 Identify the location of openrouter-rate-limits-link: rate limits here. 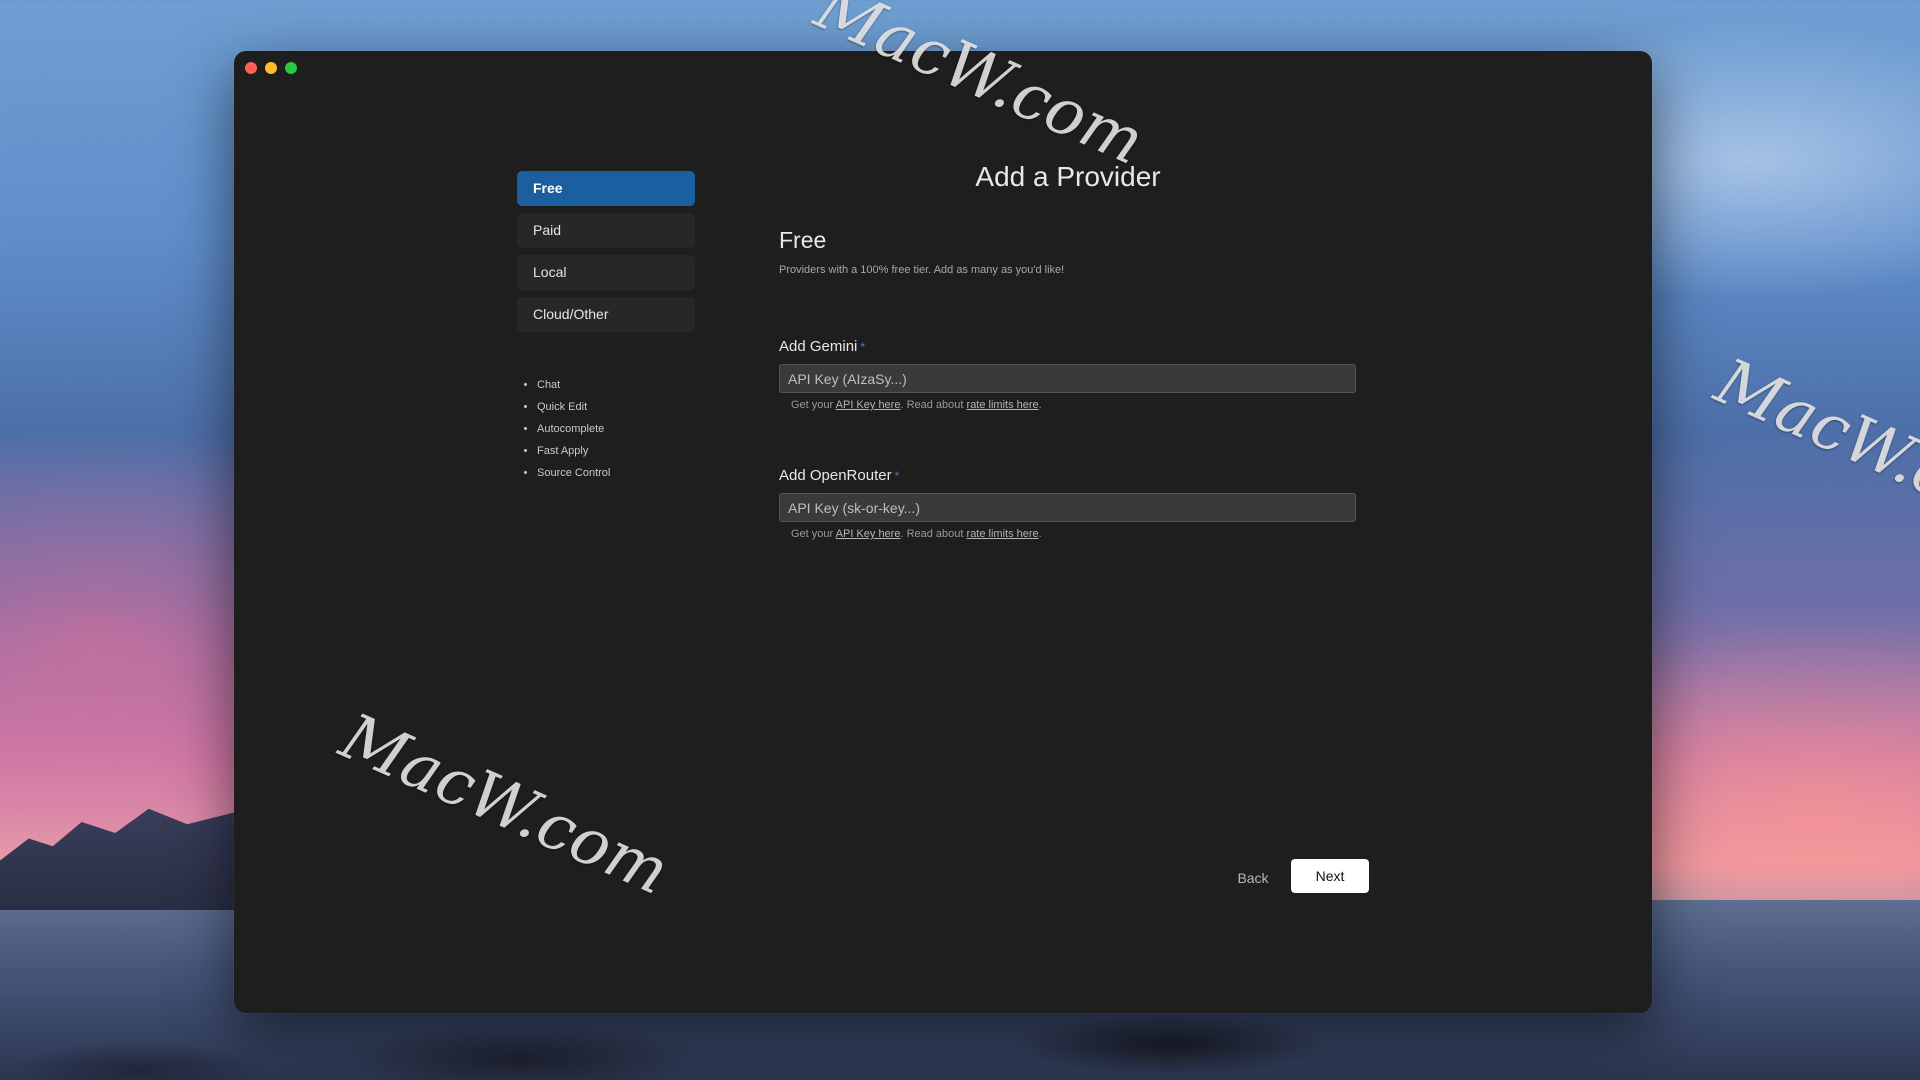
(1003, 534).